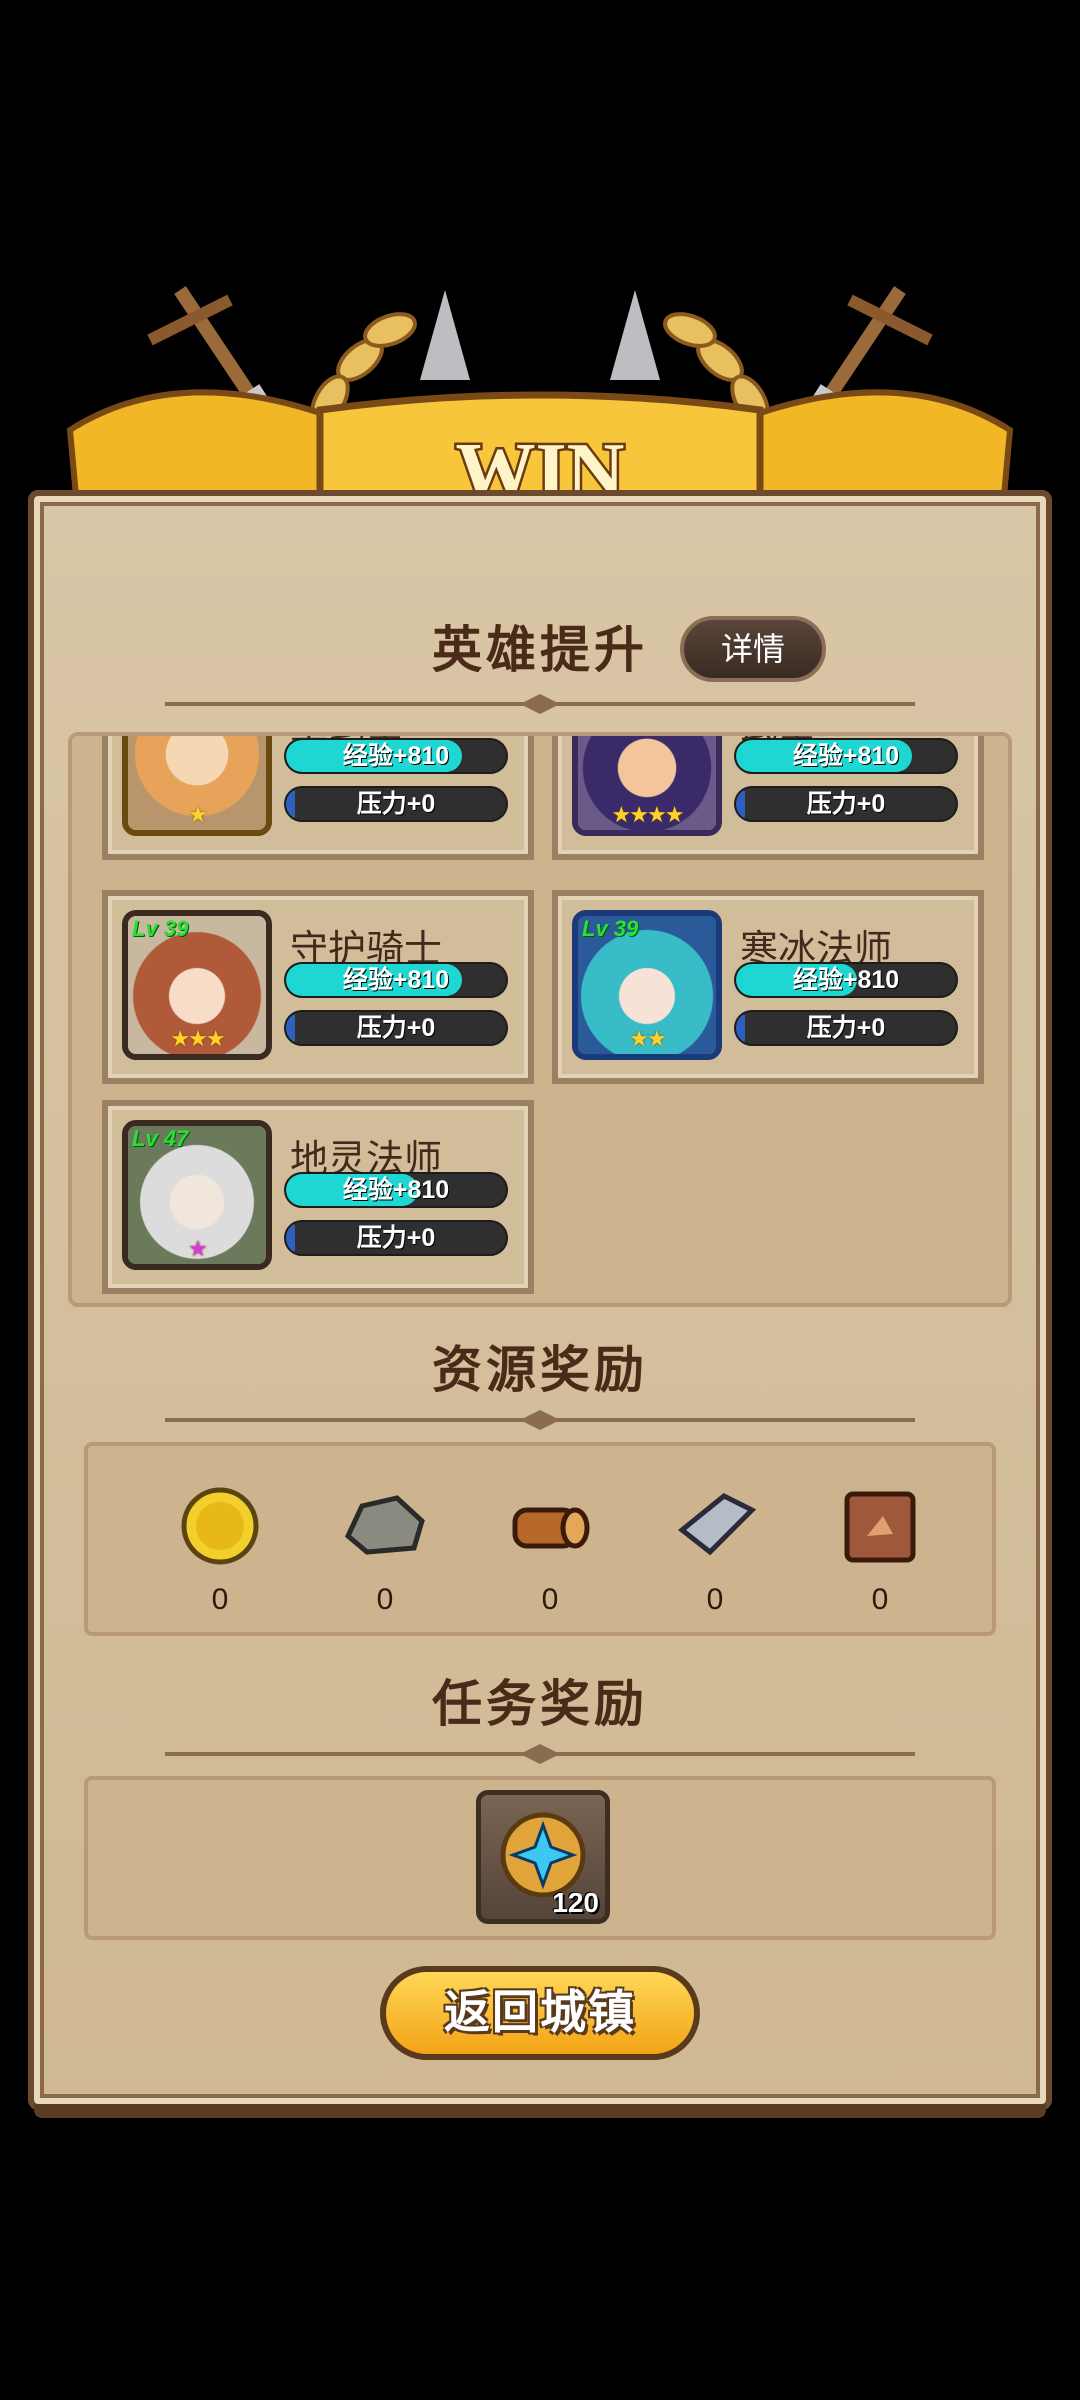 Image resolution: width=1080 pixels, height=2400 pixels. What do you see at coordinates (551, 1528) in the screenshot?
I see `wood-log-icon` at bounding box center [551, 1528].